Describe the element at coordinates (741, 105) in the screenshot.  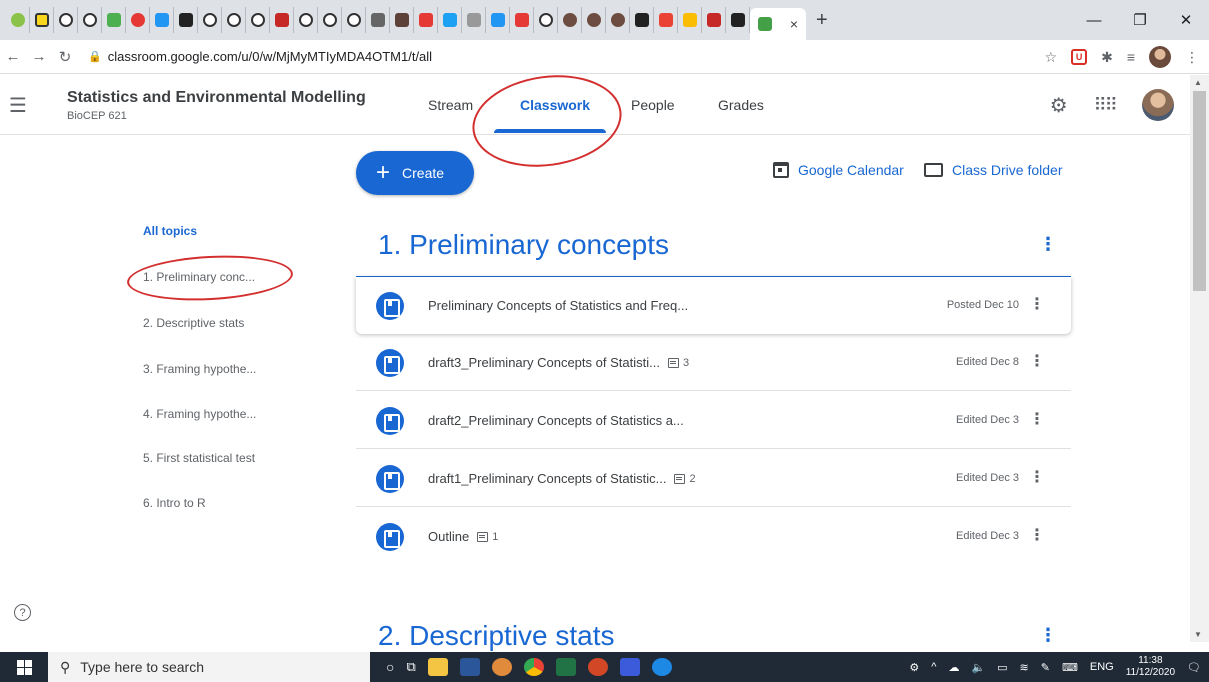
I see `tab-grades: Grades` at that location.